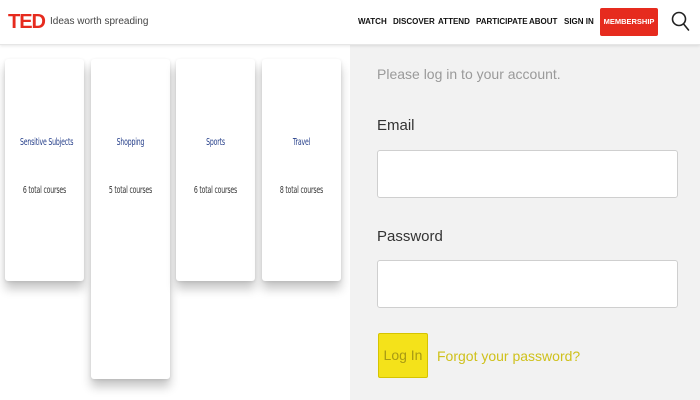  I want to click on login-prompt: Please log in to your account., so click(469, 74).